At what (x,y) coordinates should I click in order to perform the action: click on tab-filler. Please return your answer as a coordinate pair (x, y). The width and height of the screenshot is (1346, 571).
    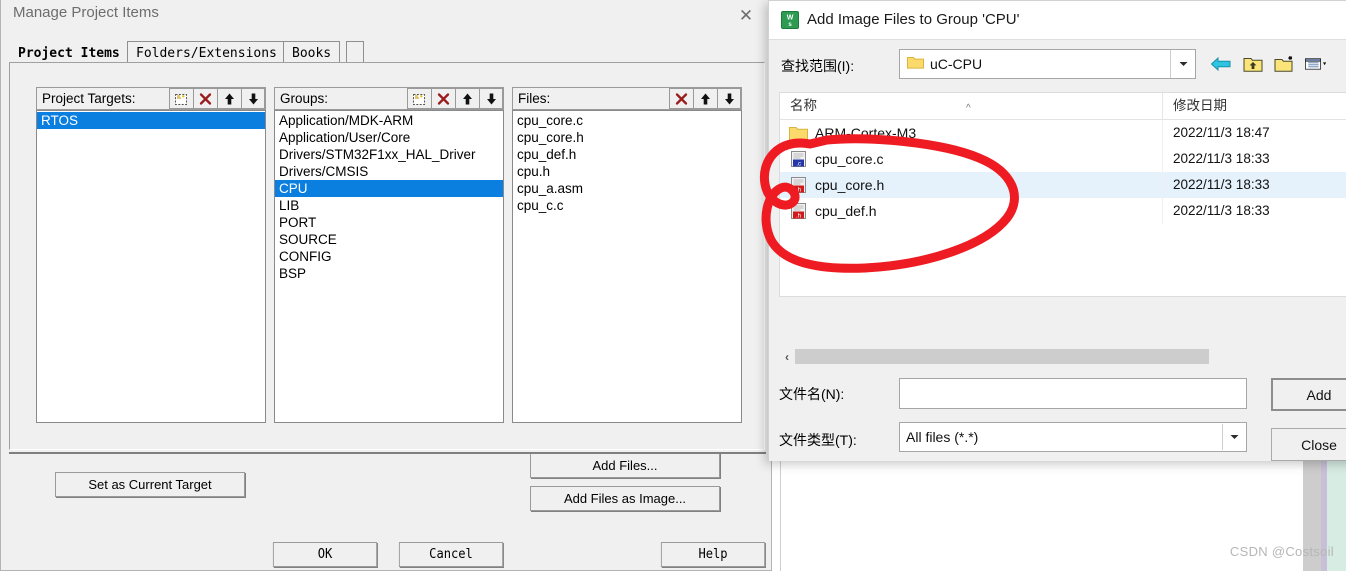
    Looking at the image, I should click on (355, 52).